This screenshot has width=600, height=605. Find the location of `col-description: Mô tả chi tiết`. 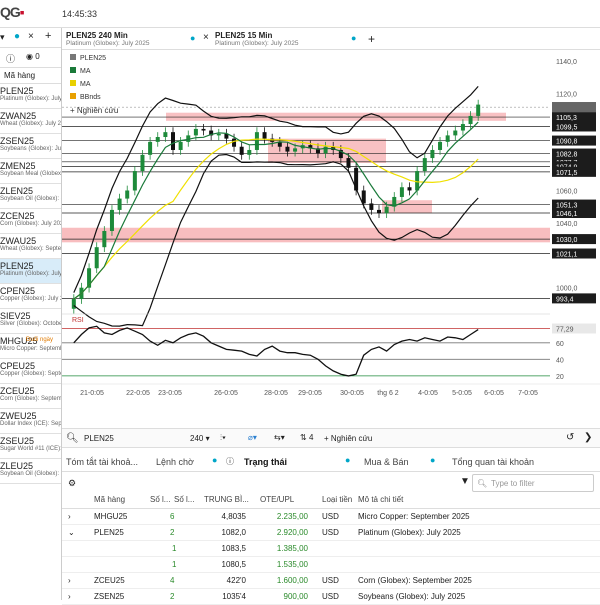

col-description: Mô tả chi tiết is located at coordinates (380, 499).